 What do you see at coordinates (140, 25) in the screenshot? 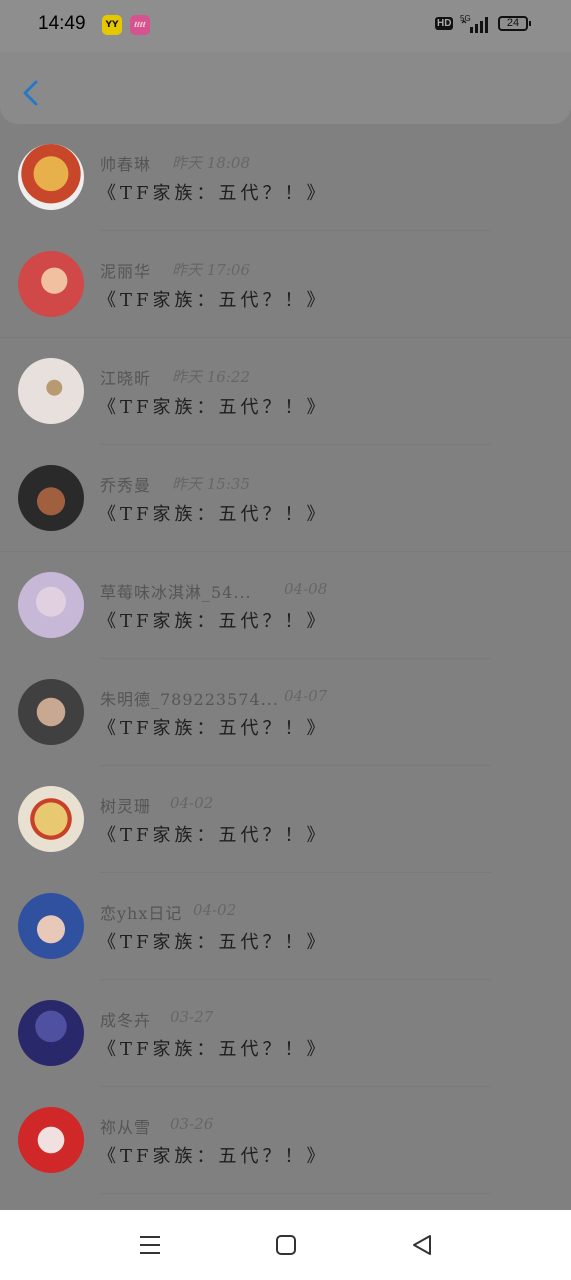
I see `pink-app-icon: ℓℓℓℓ` at bounding box center [140, 25].